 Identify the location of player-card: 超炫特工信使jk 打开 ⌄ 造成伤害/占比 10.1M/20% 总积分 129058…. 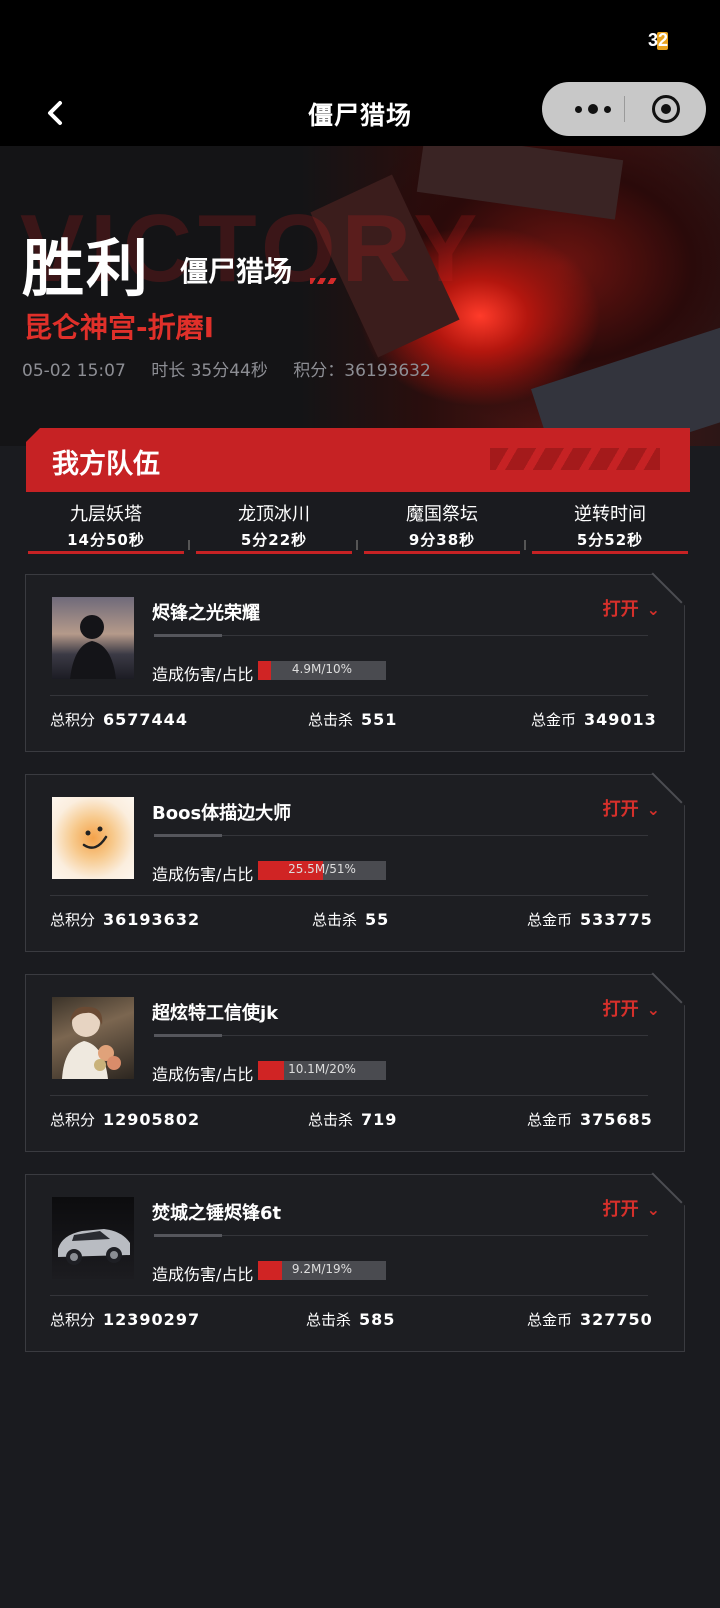
(355, 1062).